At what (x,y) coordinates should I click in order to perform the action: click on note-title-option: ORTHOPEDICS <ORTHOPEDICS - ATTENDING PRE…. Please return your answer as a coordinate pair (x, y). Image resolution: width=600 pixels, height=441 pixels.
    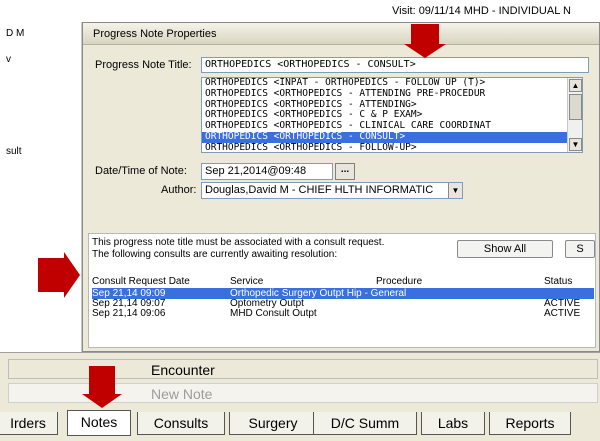
    Looking at the image, I should click on (385, 94).